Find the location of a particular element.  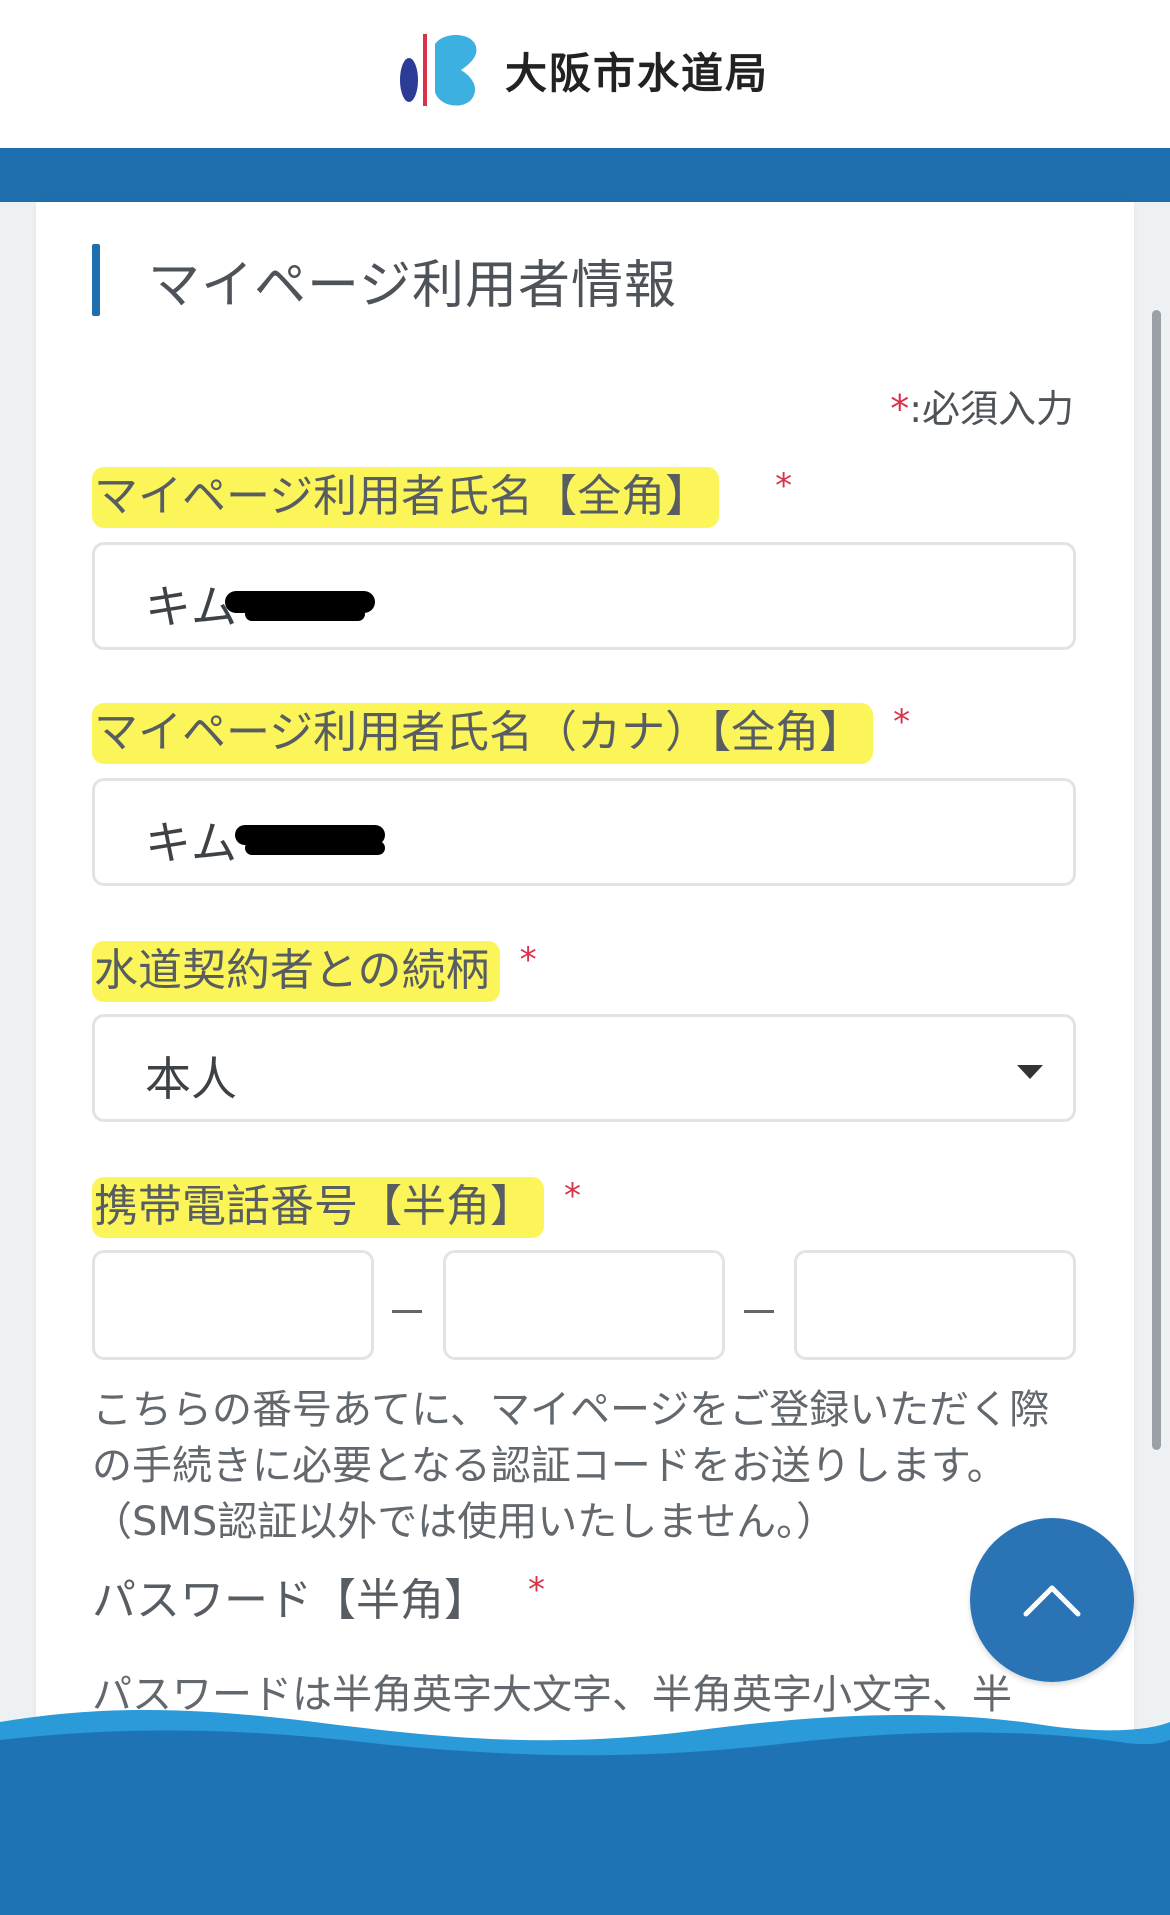

phone-input-part2 is located at coordinates (584, 1305).